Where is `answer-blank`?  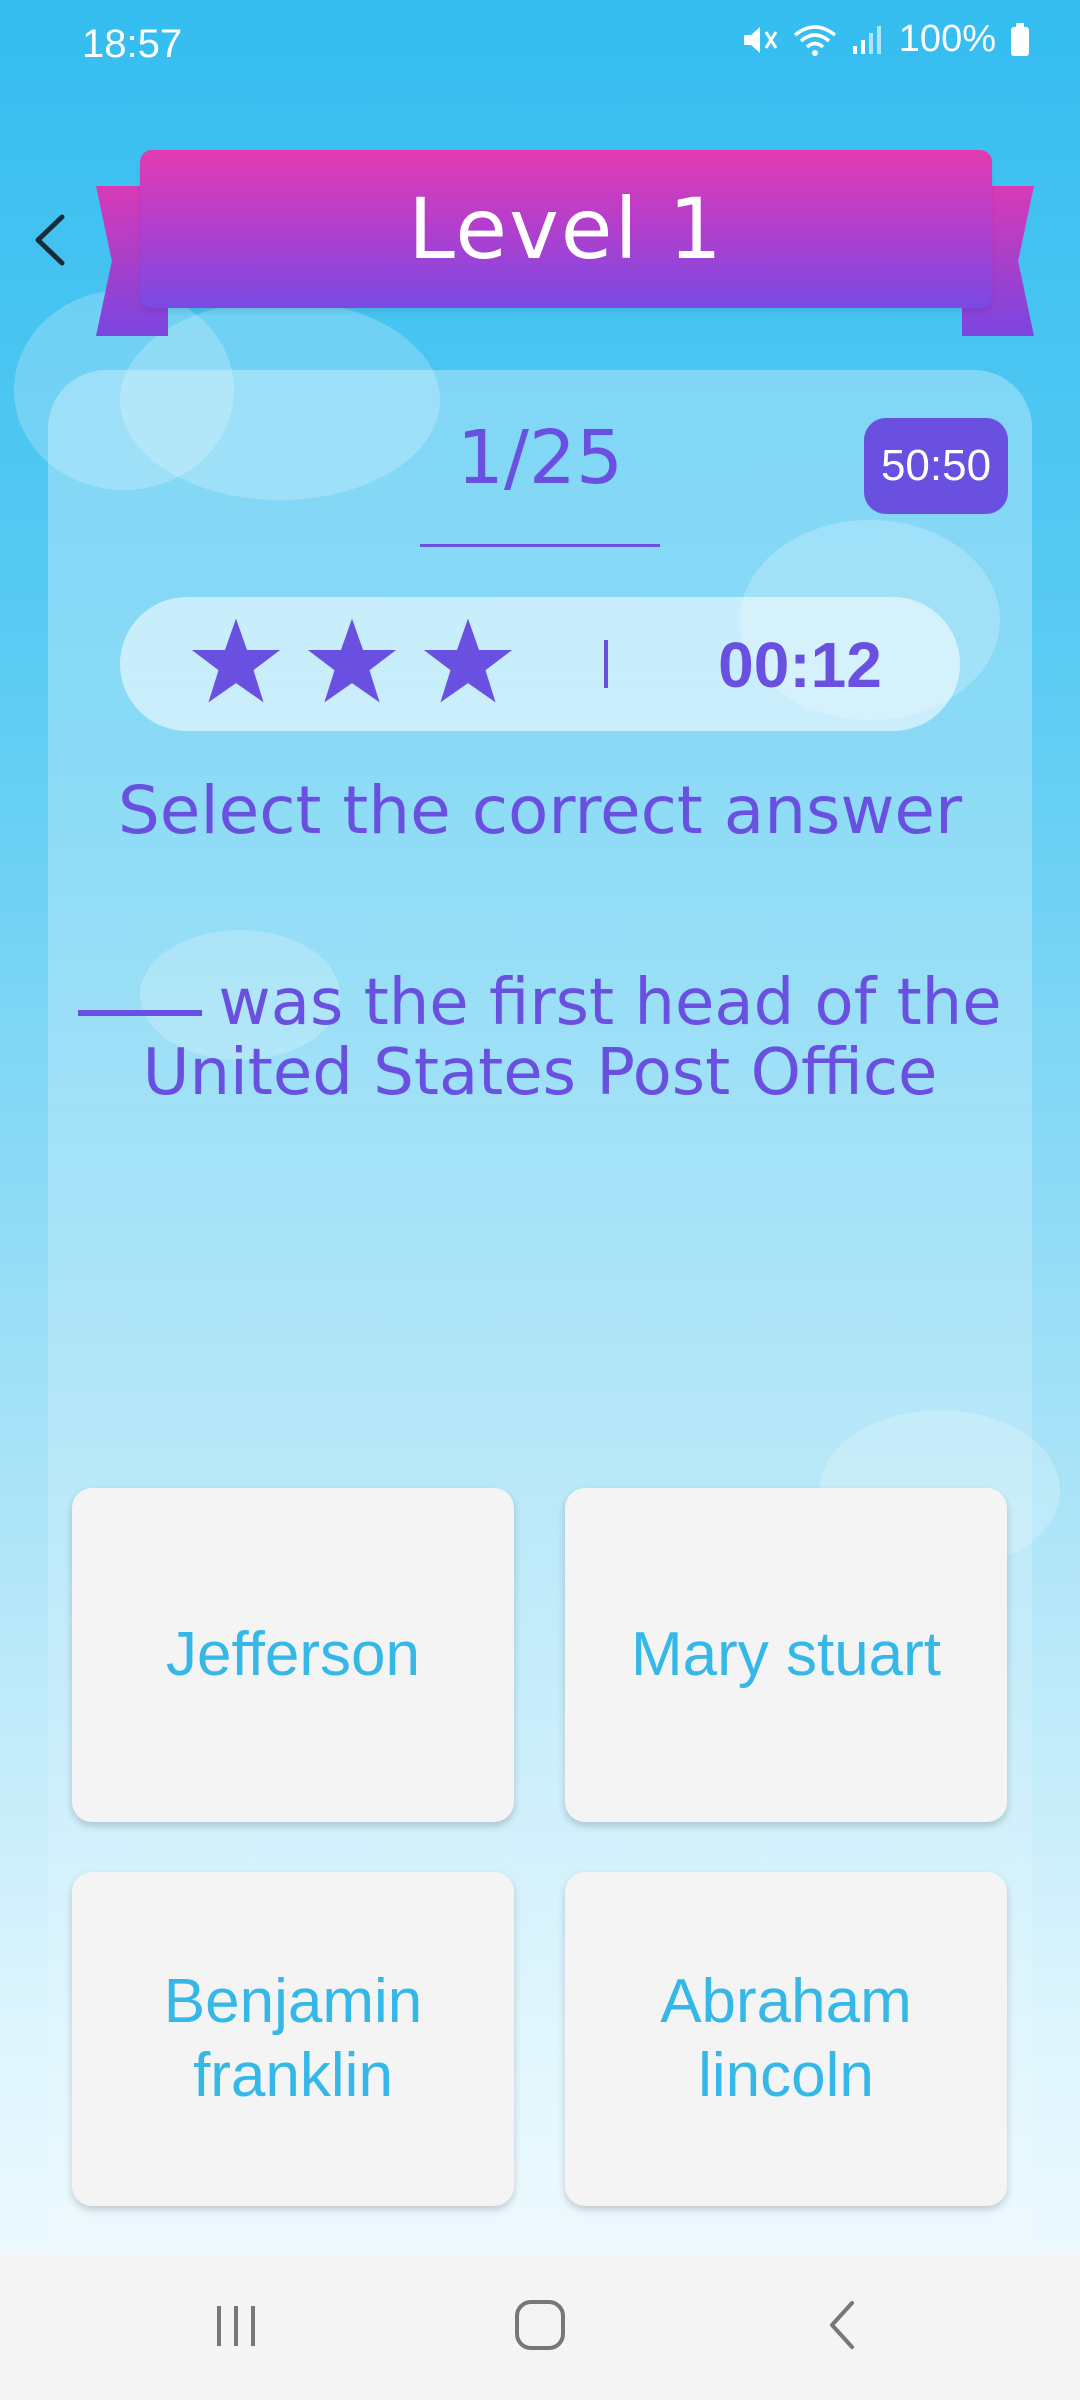
answer-blank is located at coordinates (140, 1013).